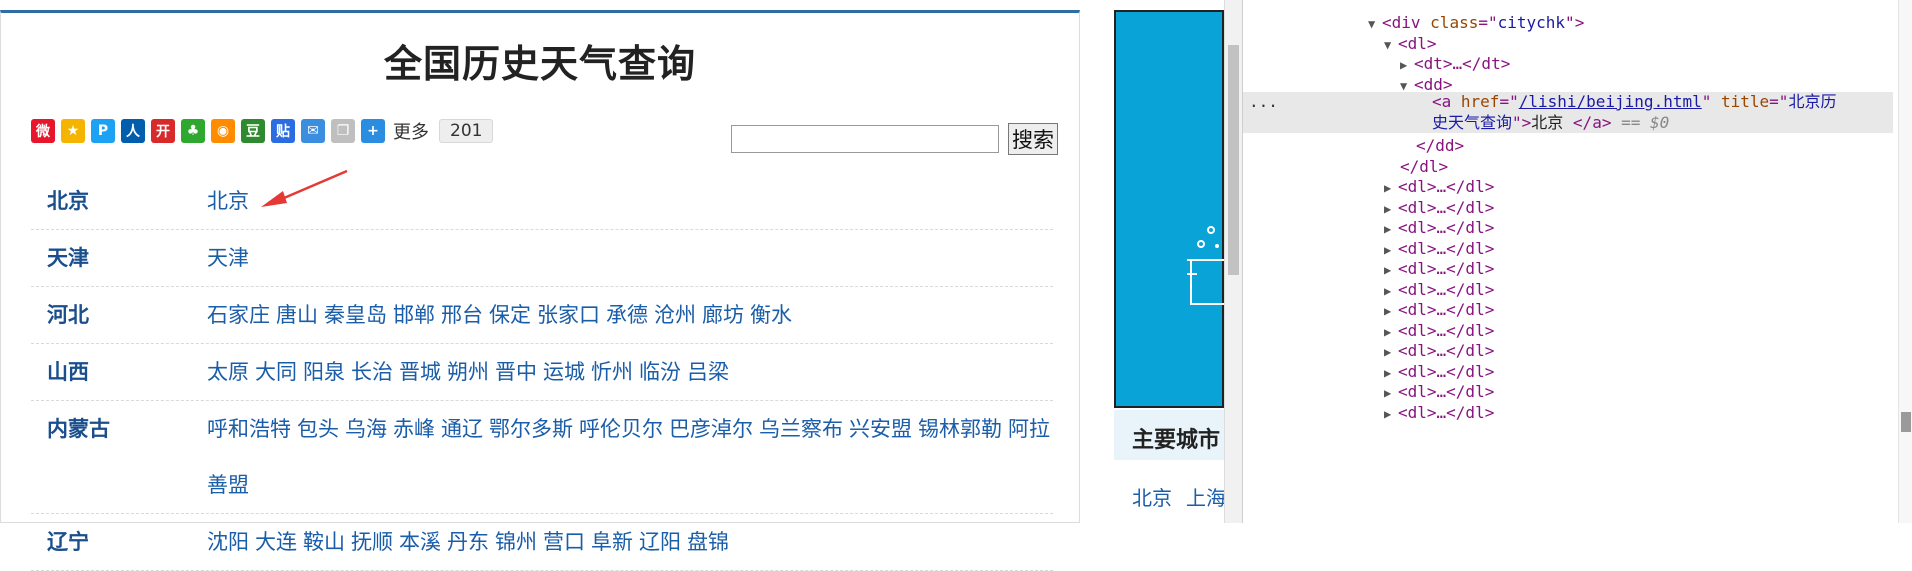 The width and height of the screenshot is (1912, 571). What do you see at coordinates (343, 131) in the screenshot?
I see `copy-icon: ❐` at bounding box center [343, 131].